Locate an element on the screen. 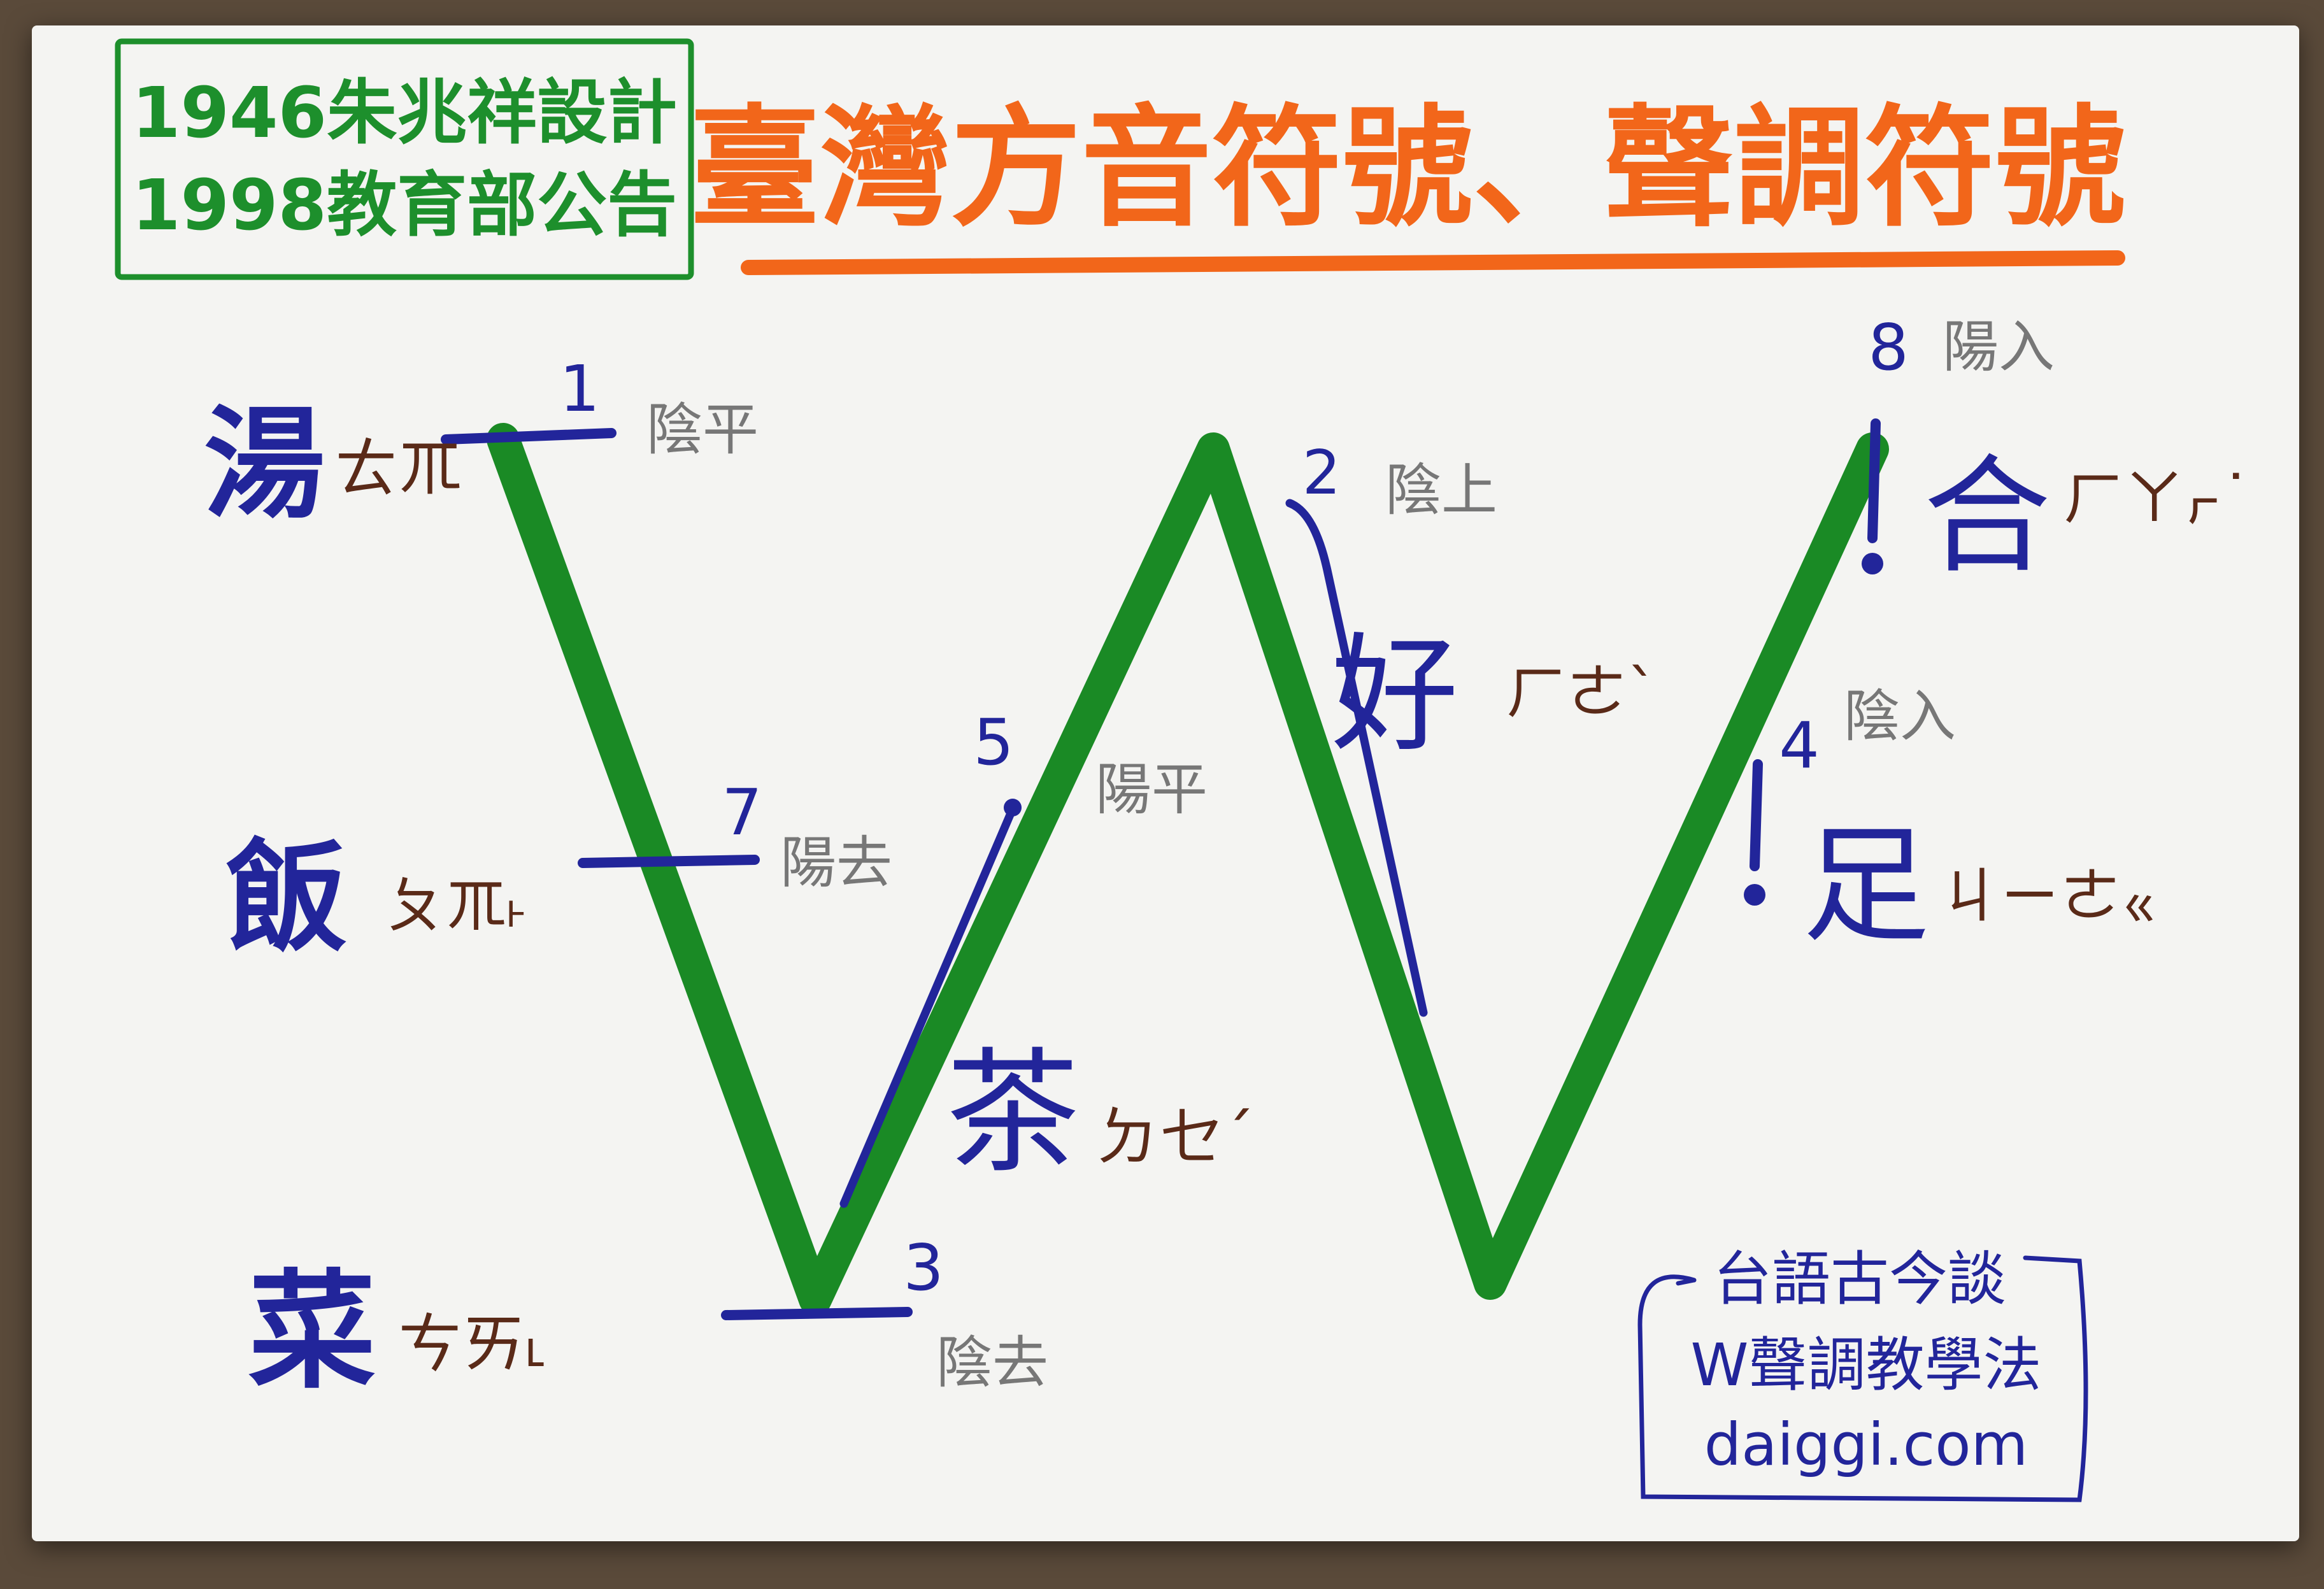 The height and width of the screenshot is (1589, 2324). tone7-bar is located at coordinates (669, 861).